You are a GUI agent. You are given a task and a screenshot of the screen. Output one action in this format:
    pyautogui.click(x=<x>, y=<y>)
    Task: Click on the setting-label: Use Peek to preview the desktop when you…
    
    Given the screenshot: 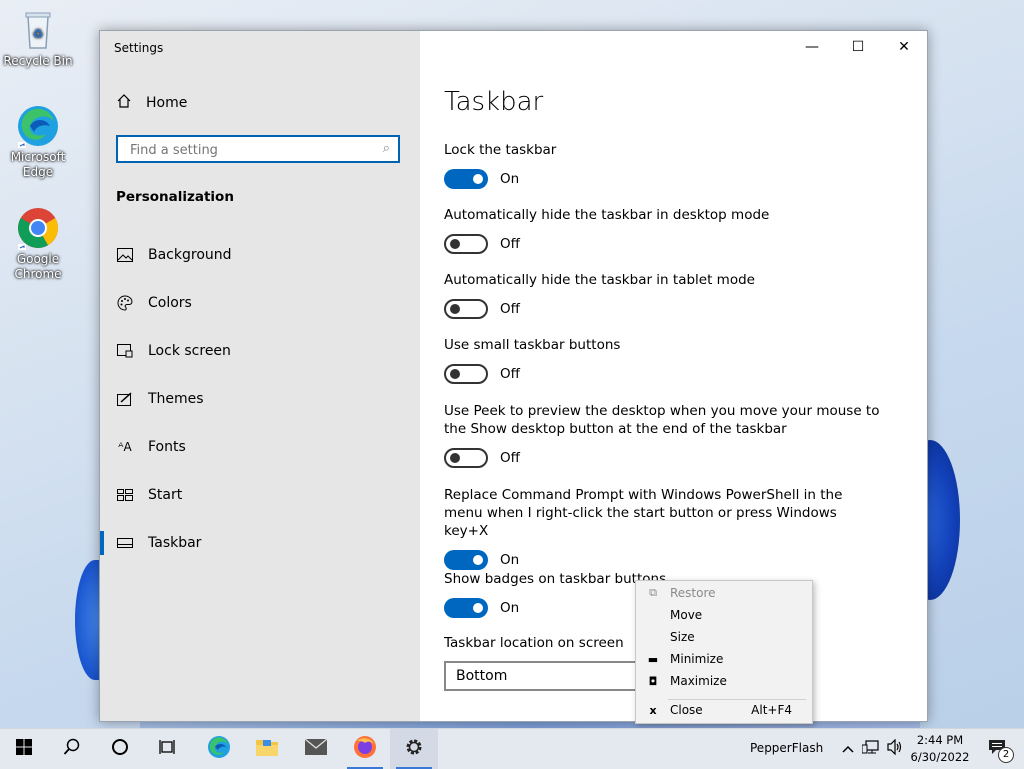 What is the action you would take?
    pyautogui.click(x=662, y=420)
    